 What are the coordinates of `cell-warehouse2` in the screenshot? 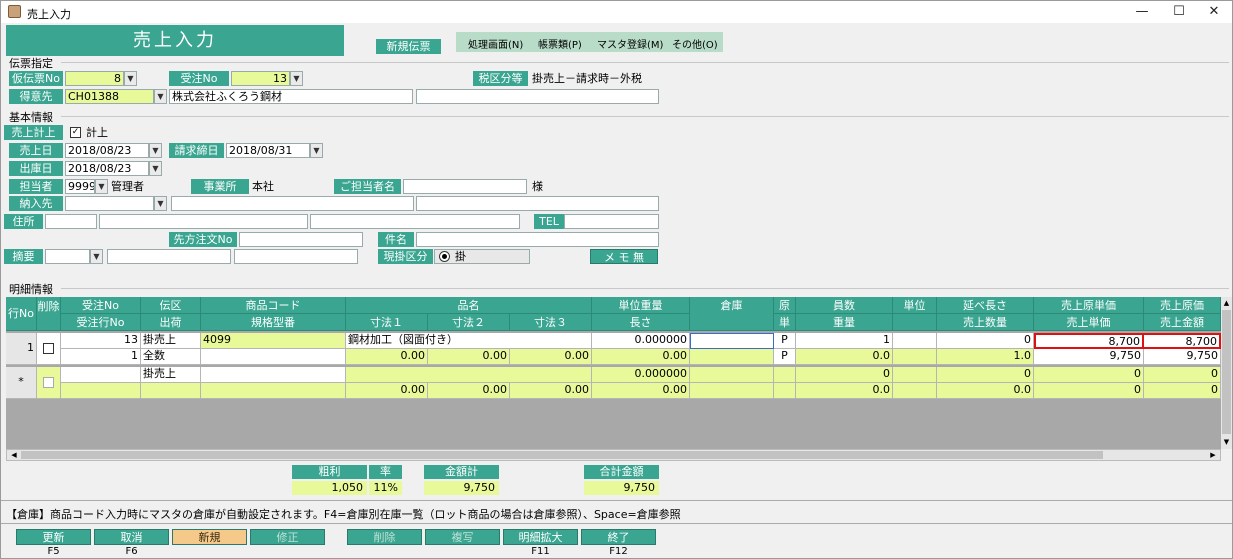 It's located at (732, 357).